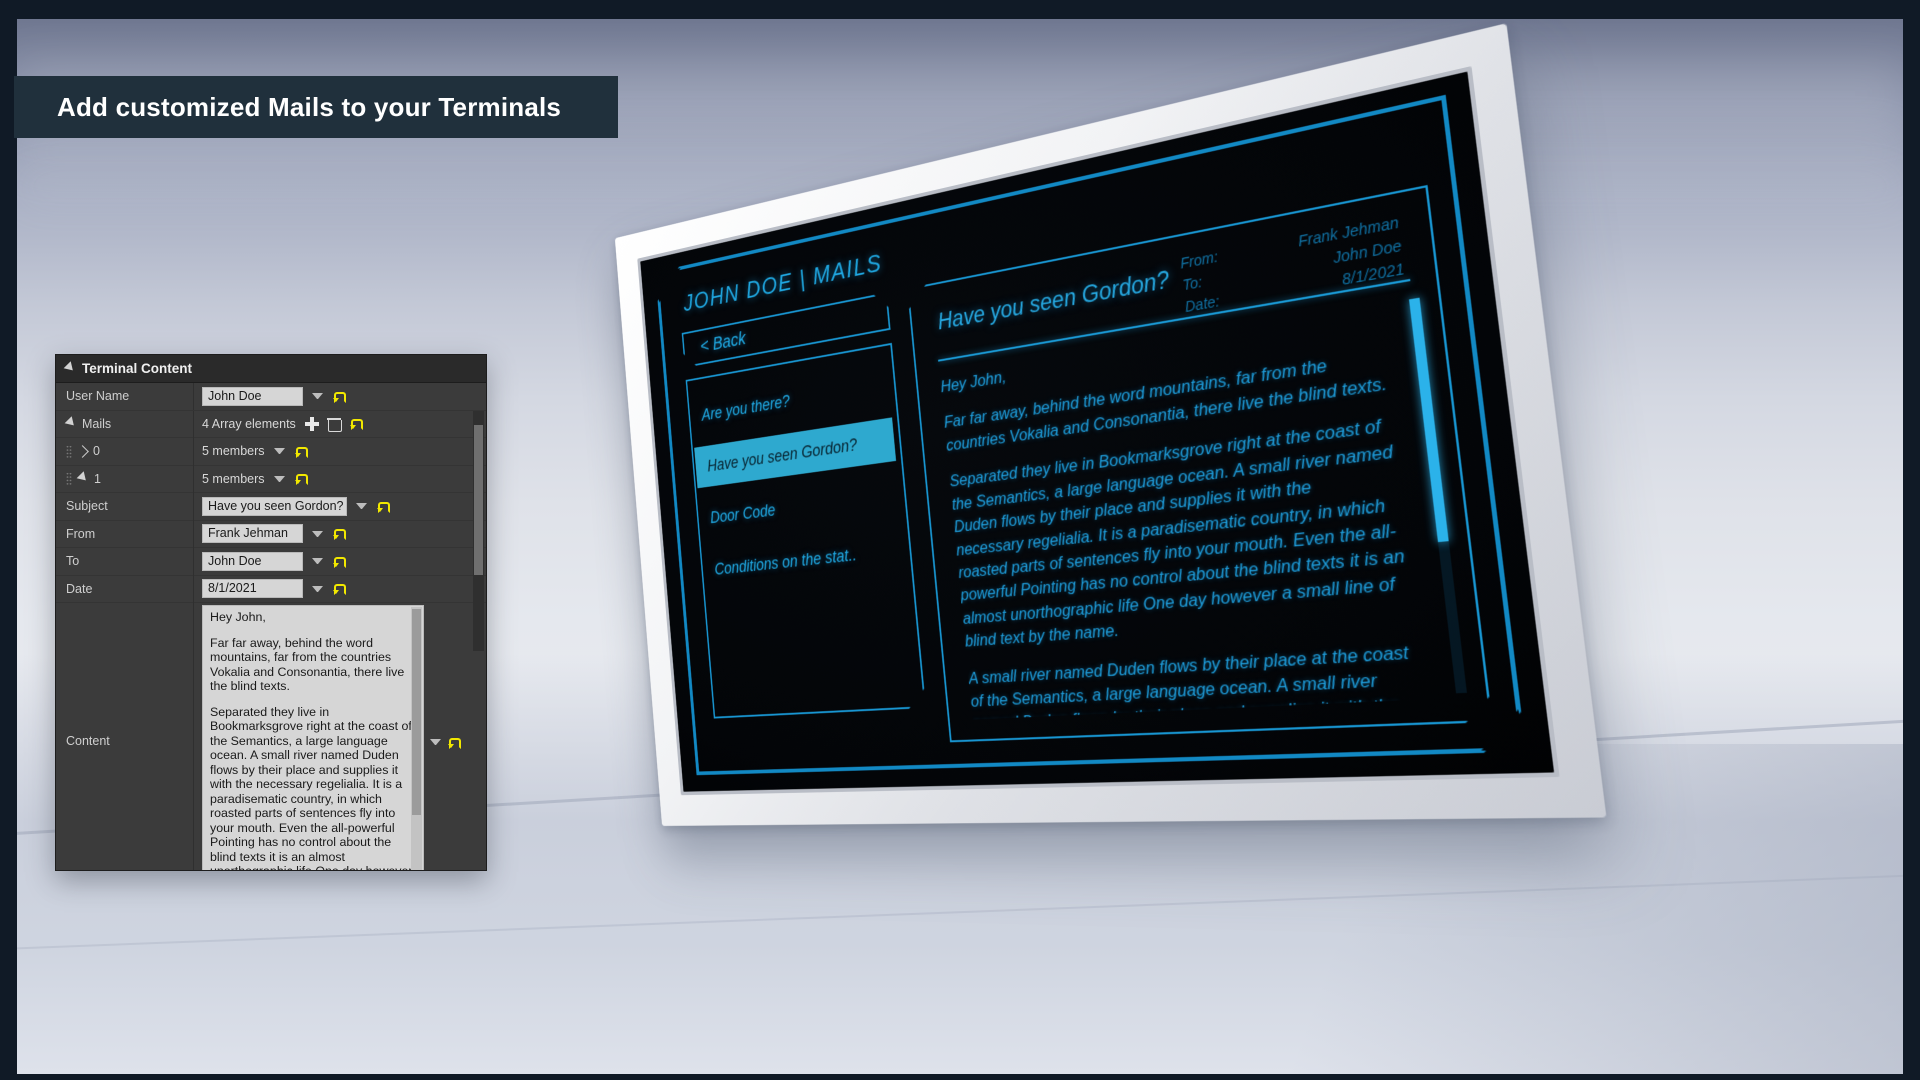 This screenshot has height=1080, width=1920. What do you see at coordinates (96, 451) in the screenshot?
I see `property-label-element-0: 0` at bounding box center [96, 451].